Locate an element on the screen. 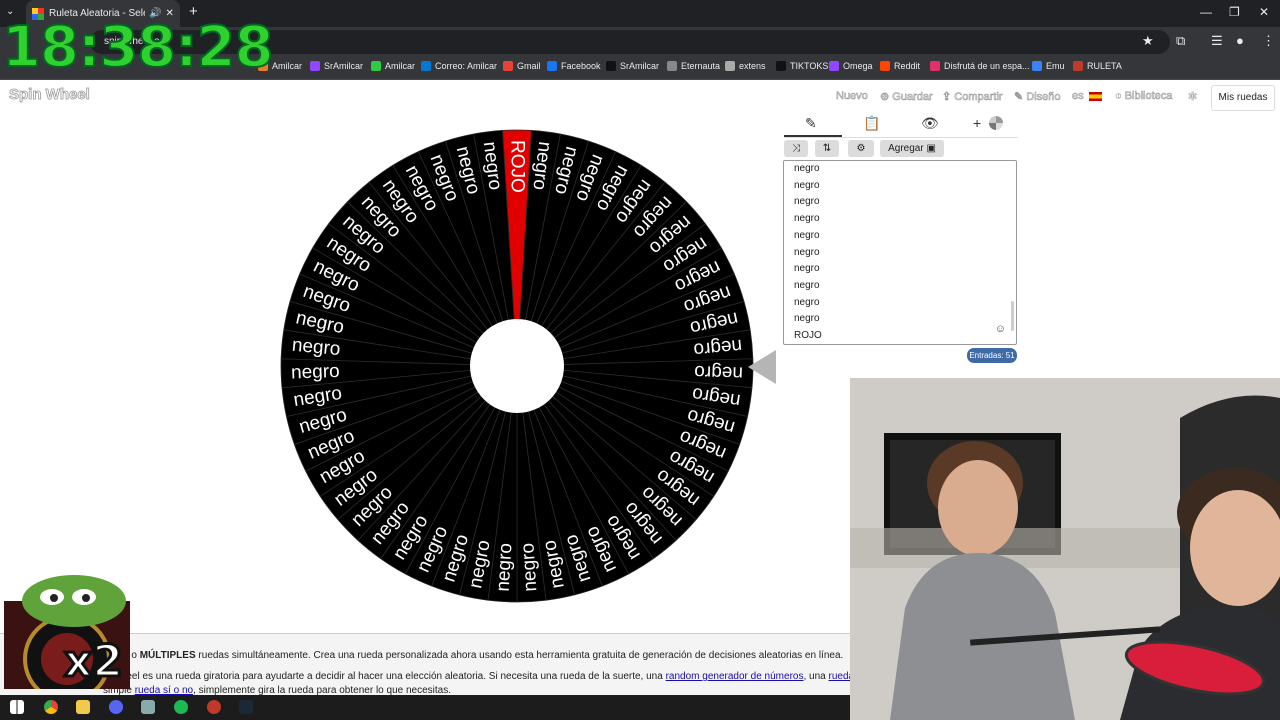  obs-icon is located at coordinates (214, 707).